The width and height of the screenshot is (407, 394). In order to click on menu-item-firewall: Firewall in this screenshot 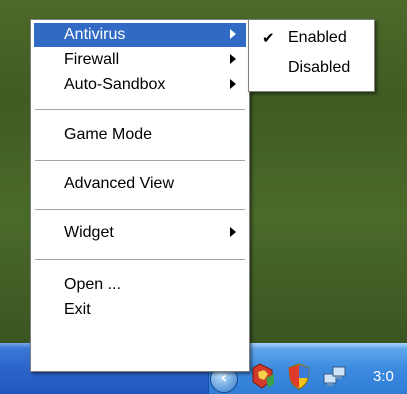, I will do `click(140, 60)`.